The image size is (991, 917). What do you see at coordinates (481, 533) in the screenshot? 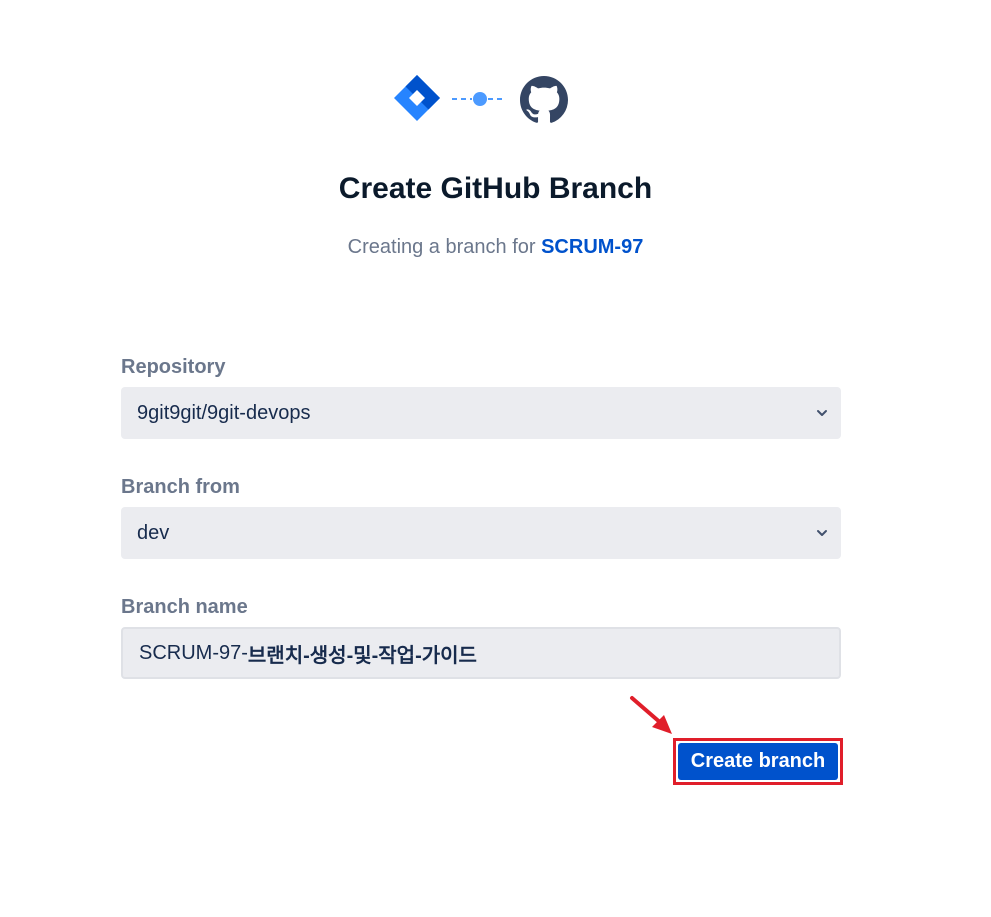
I see `branch-from-select: dev` at bounding box center [481, 533].